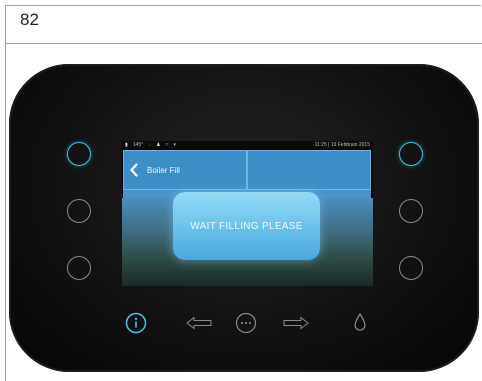 This screenshot has width=482, height=381. I want to click on status-datetime: 11:25 | 19 Febbraio 2015, so click(342, 145).